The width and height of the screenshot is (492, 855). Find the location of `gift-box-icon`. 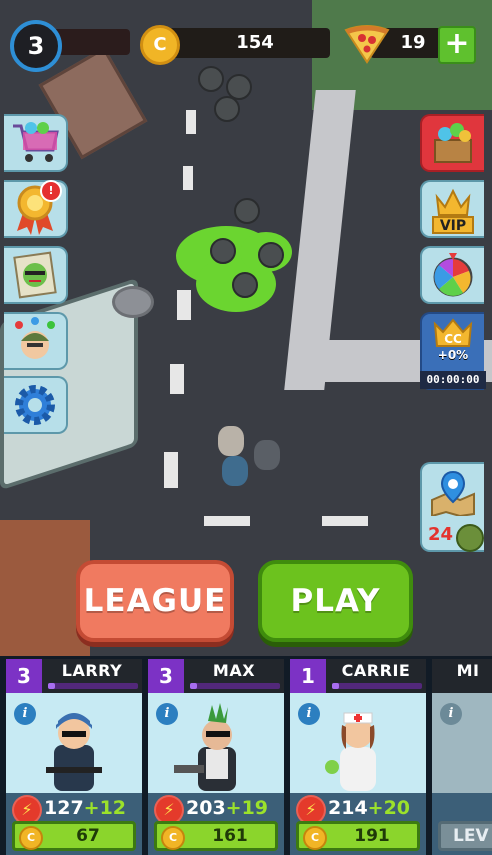

gift-box-icon is located at coordinates (453, 143).